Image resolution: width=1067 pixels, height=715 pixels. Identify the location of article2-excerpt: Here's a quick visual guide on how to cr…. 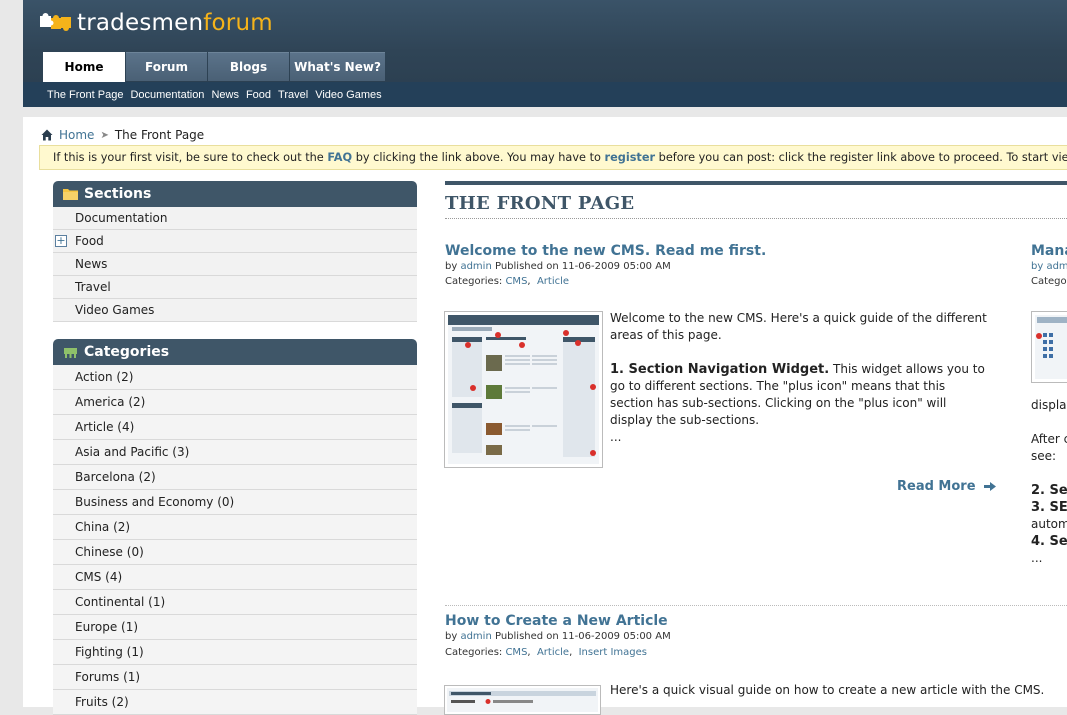
(827, 690).